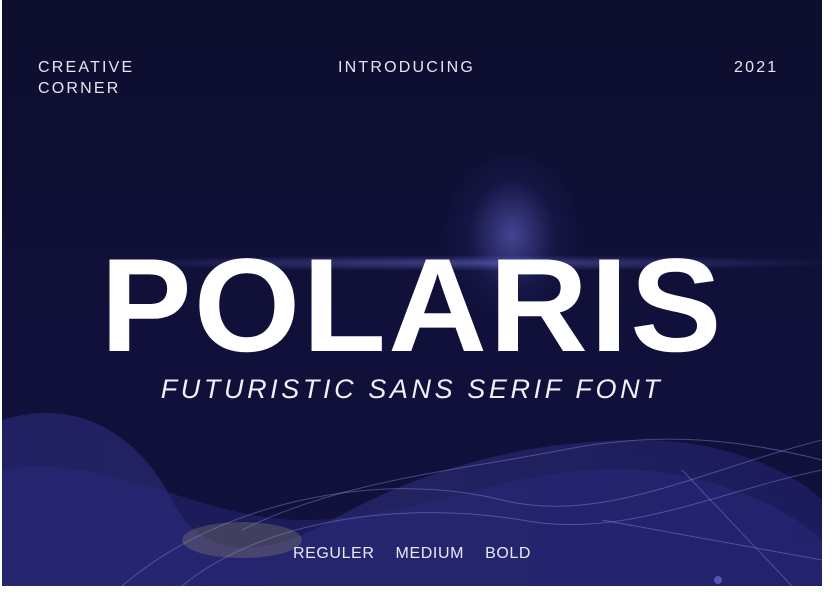  I want to click on node-dot, so click(718, 580).